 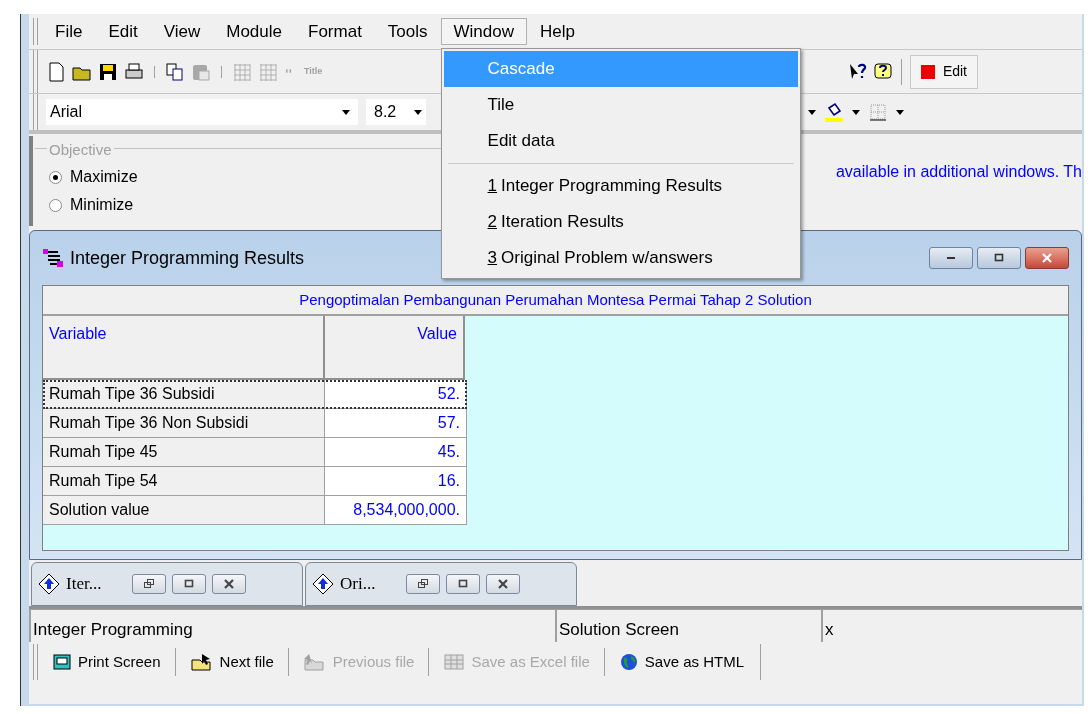 I want to click on font-size: 8.2, so click(x=385, y=112).